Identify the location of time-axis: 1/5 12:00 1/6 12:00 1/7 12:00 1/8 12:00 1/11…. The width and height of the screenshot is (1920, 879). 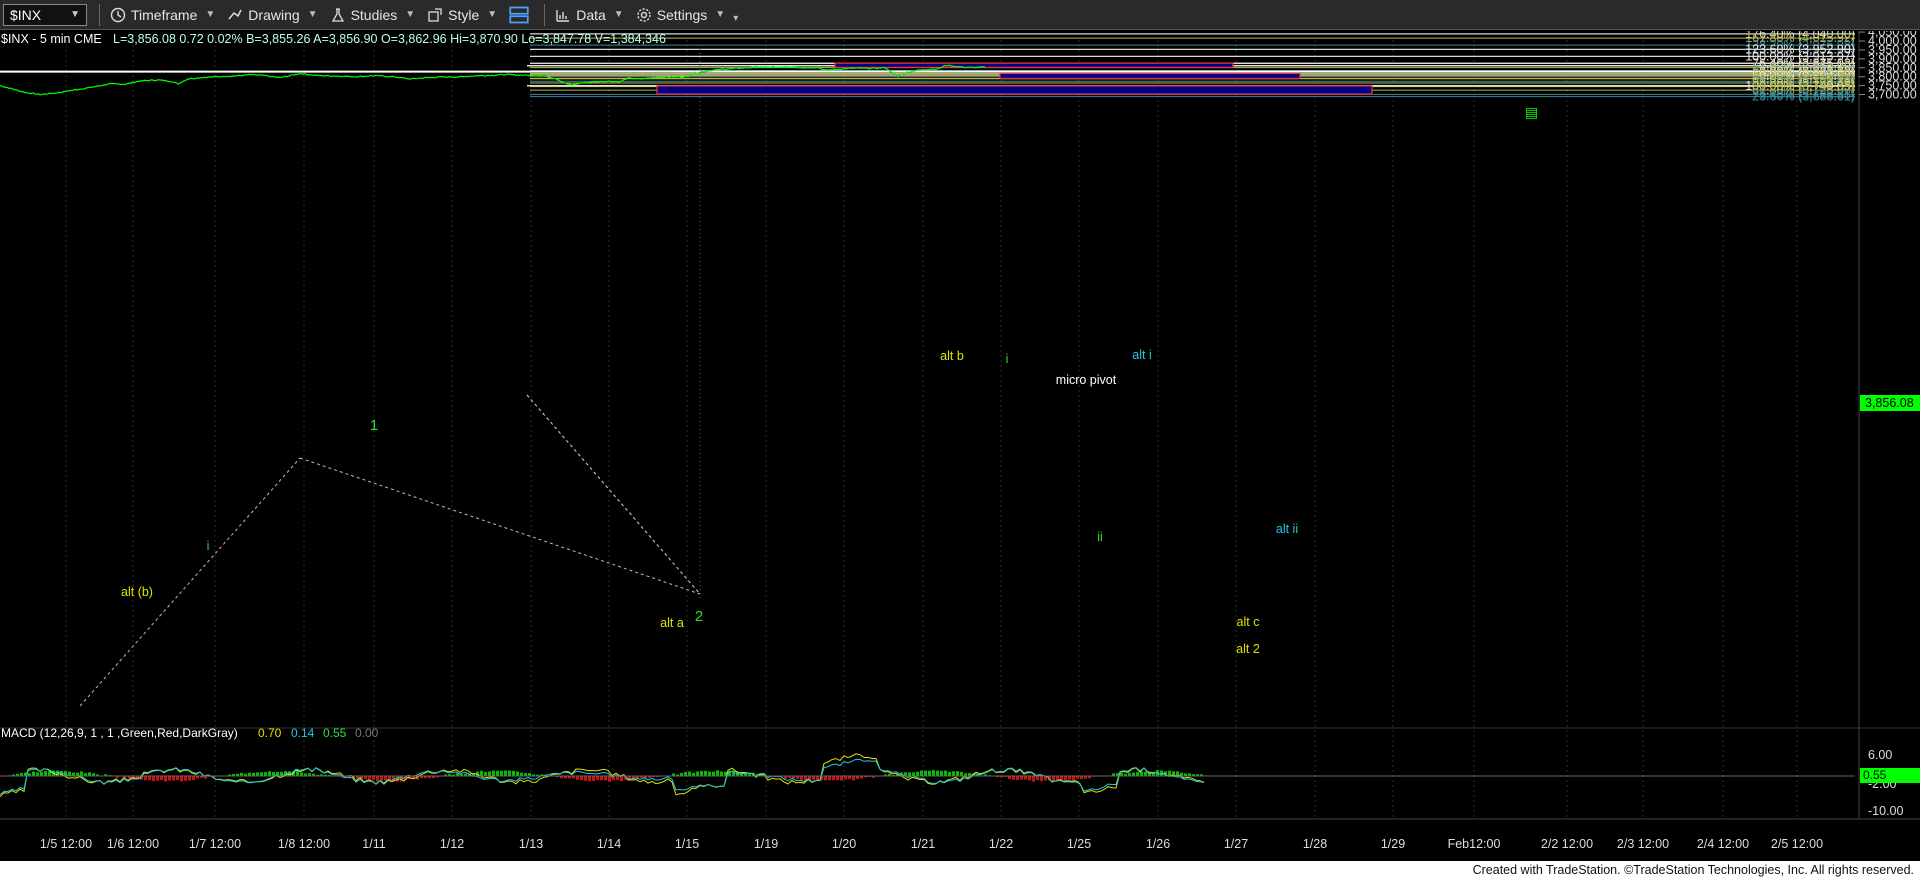
(931, 844).